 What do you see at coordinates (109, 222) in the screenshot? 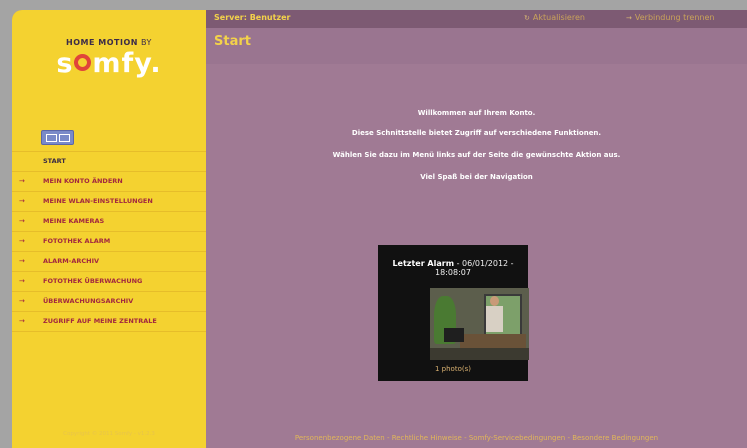
I see `sidebar-item-kameras: → MEINE KAMERAS` at bounding box center [109, 222].